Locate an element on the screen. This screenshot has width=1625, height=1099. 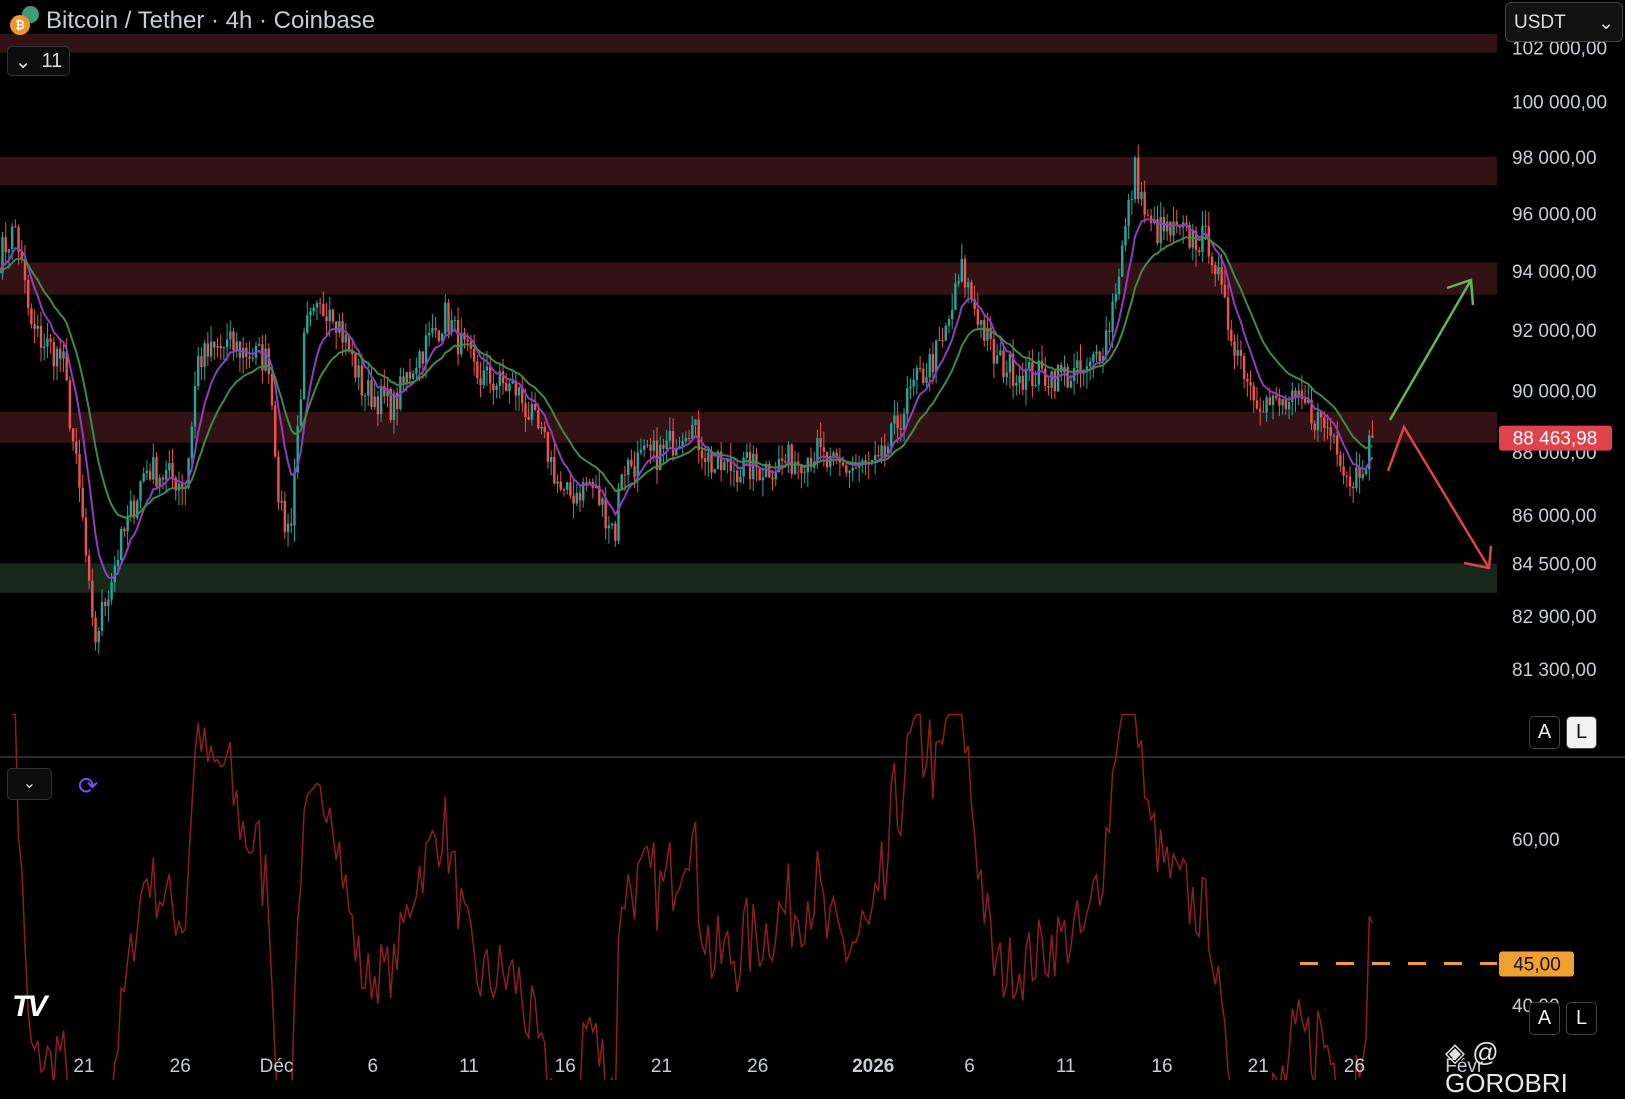
price-axis-label: 86 000,00 is located at coordinates (1554, 516).